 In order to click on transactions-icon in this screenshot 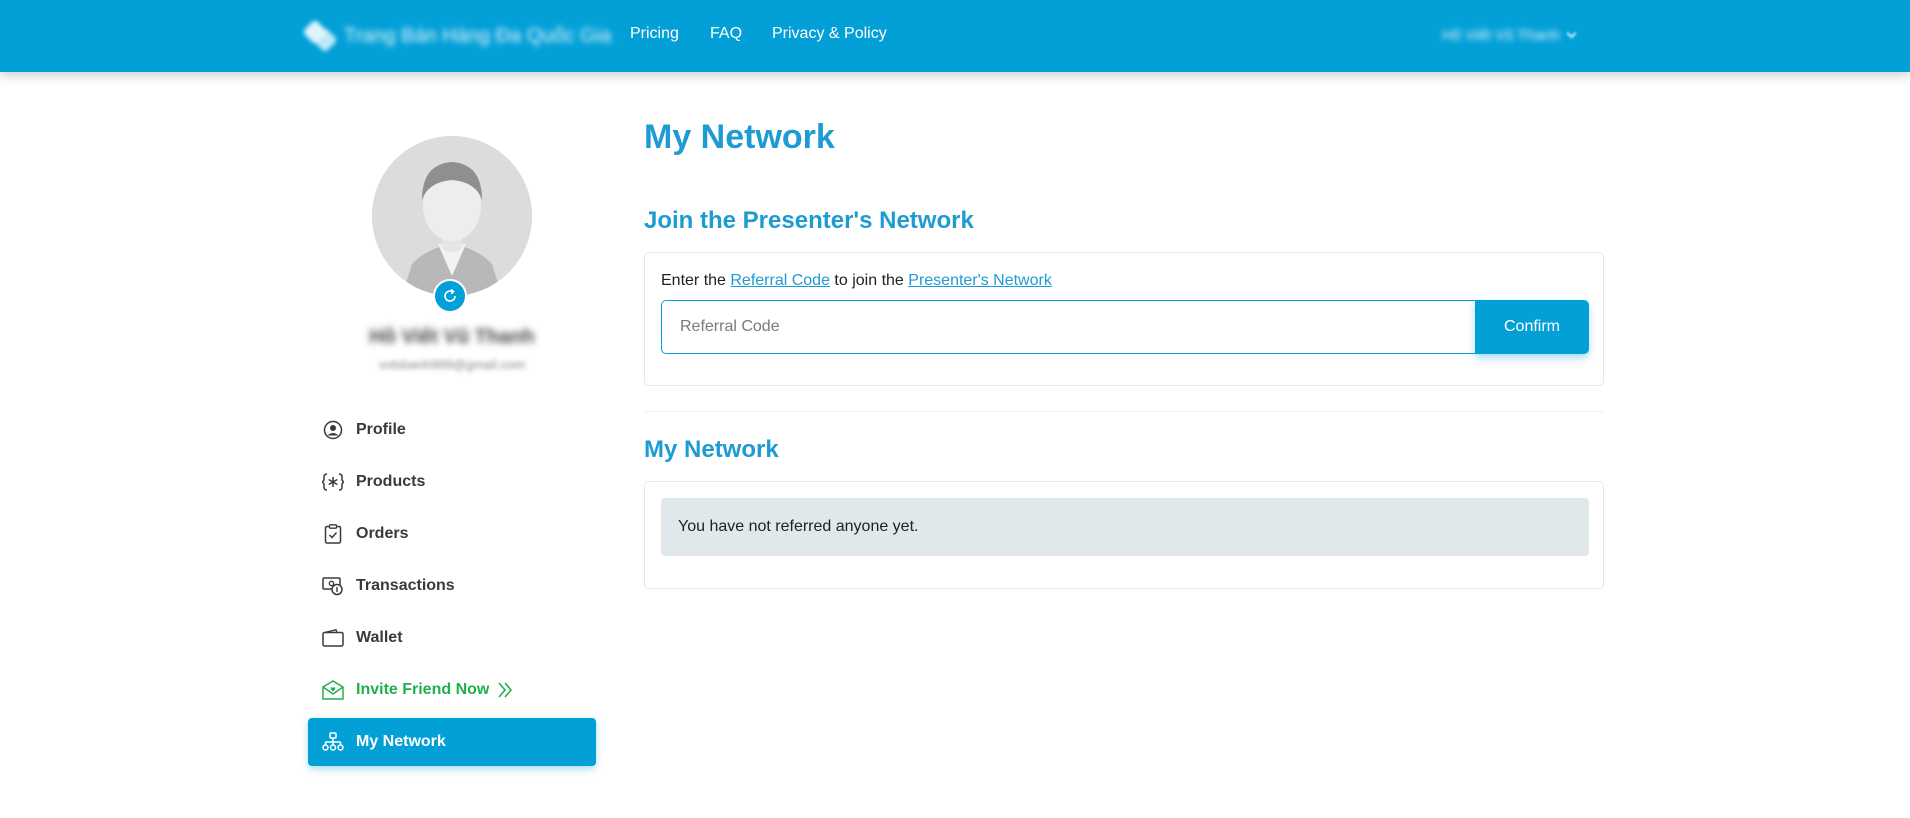, I will do `click(333, 586)`.